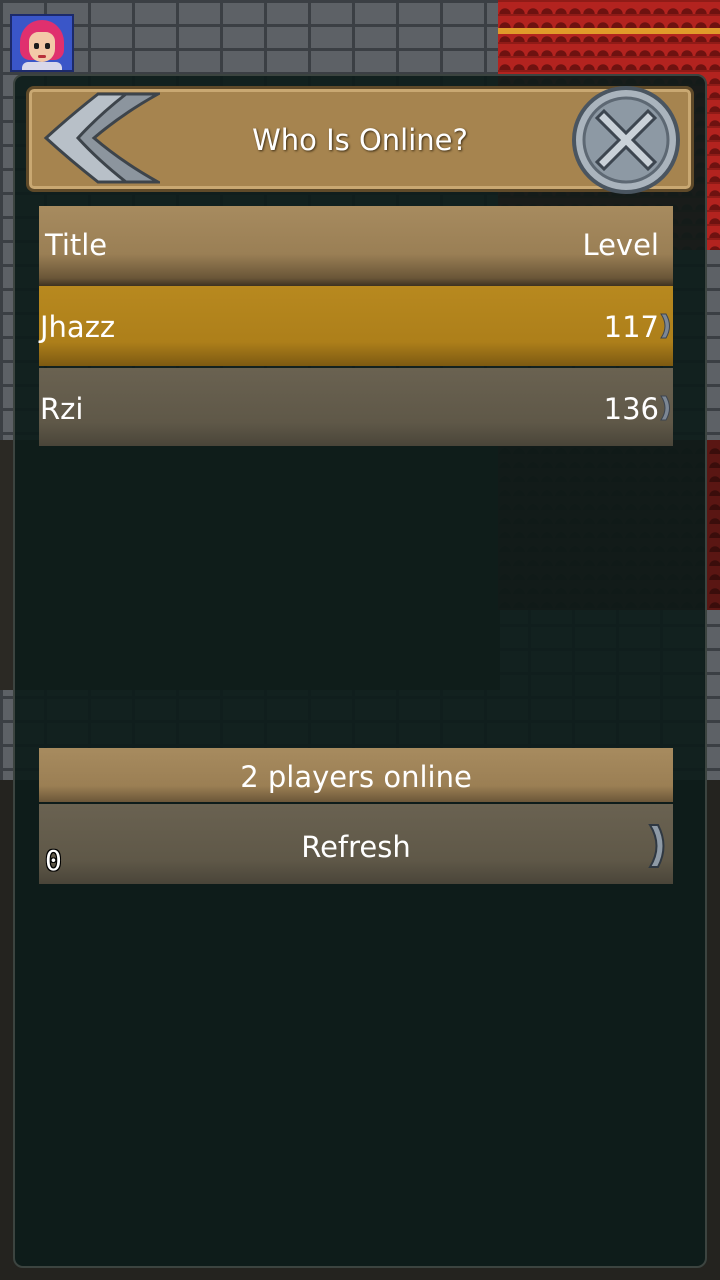 Image resolution: width=720 pixels, height=1280 pixels. I want to click on refresh-counter: 0, so click(53, 860).